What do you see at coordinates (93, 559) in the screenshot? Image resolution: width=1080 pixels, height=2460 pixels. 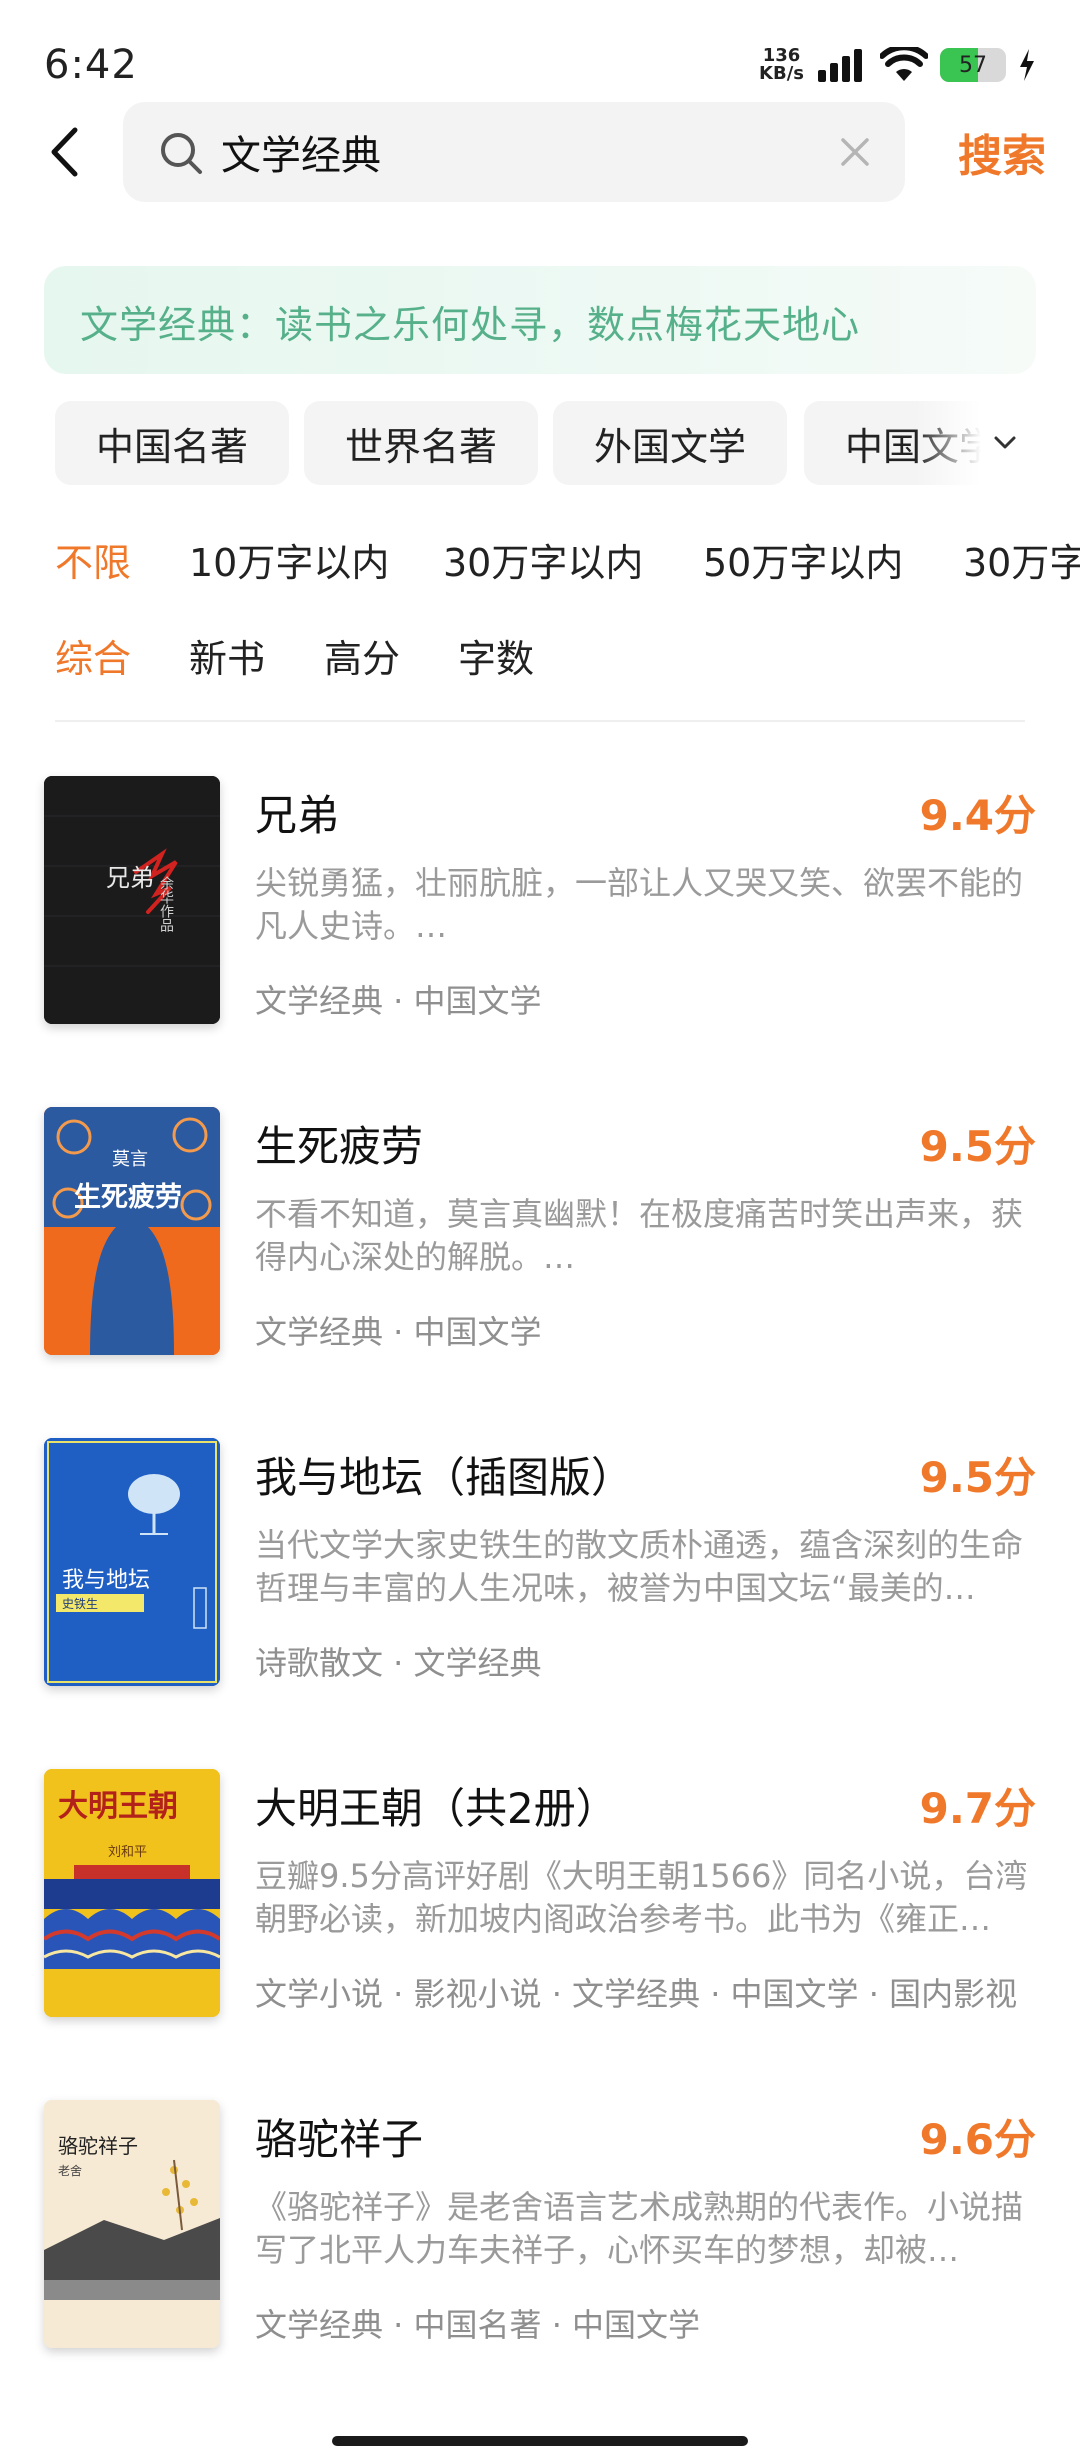 I see `word-filter-item: 不限` at bounding box center [93, 559].